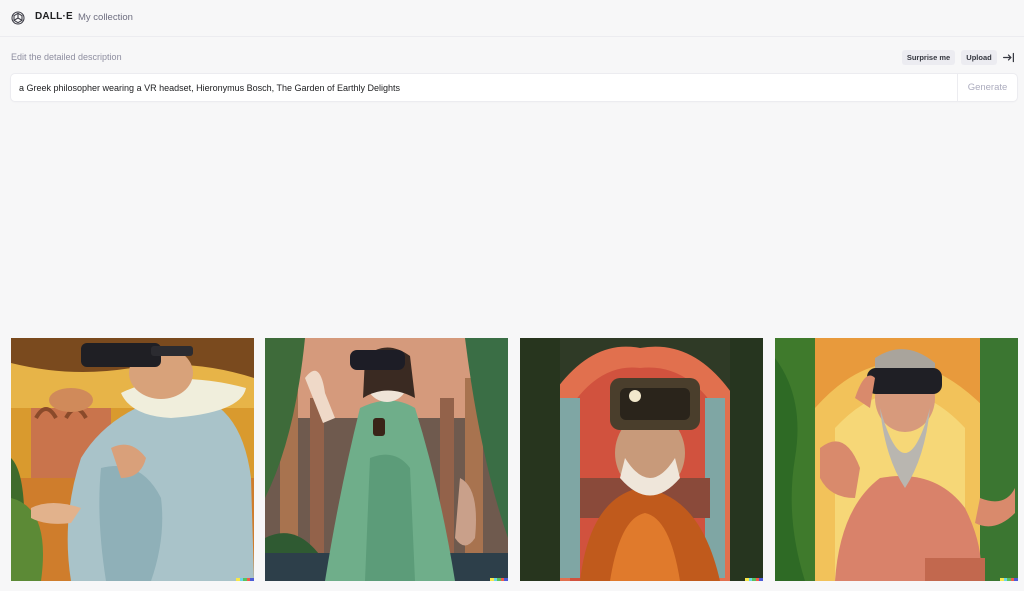 The image size is (1024, 591). I want to click on prompt-box: Generate, so click(514, 87).